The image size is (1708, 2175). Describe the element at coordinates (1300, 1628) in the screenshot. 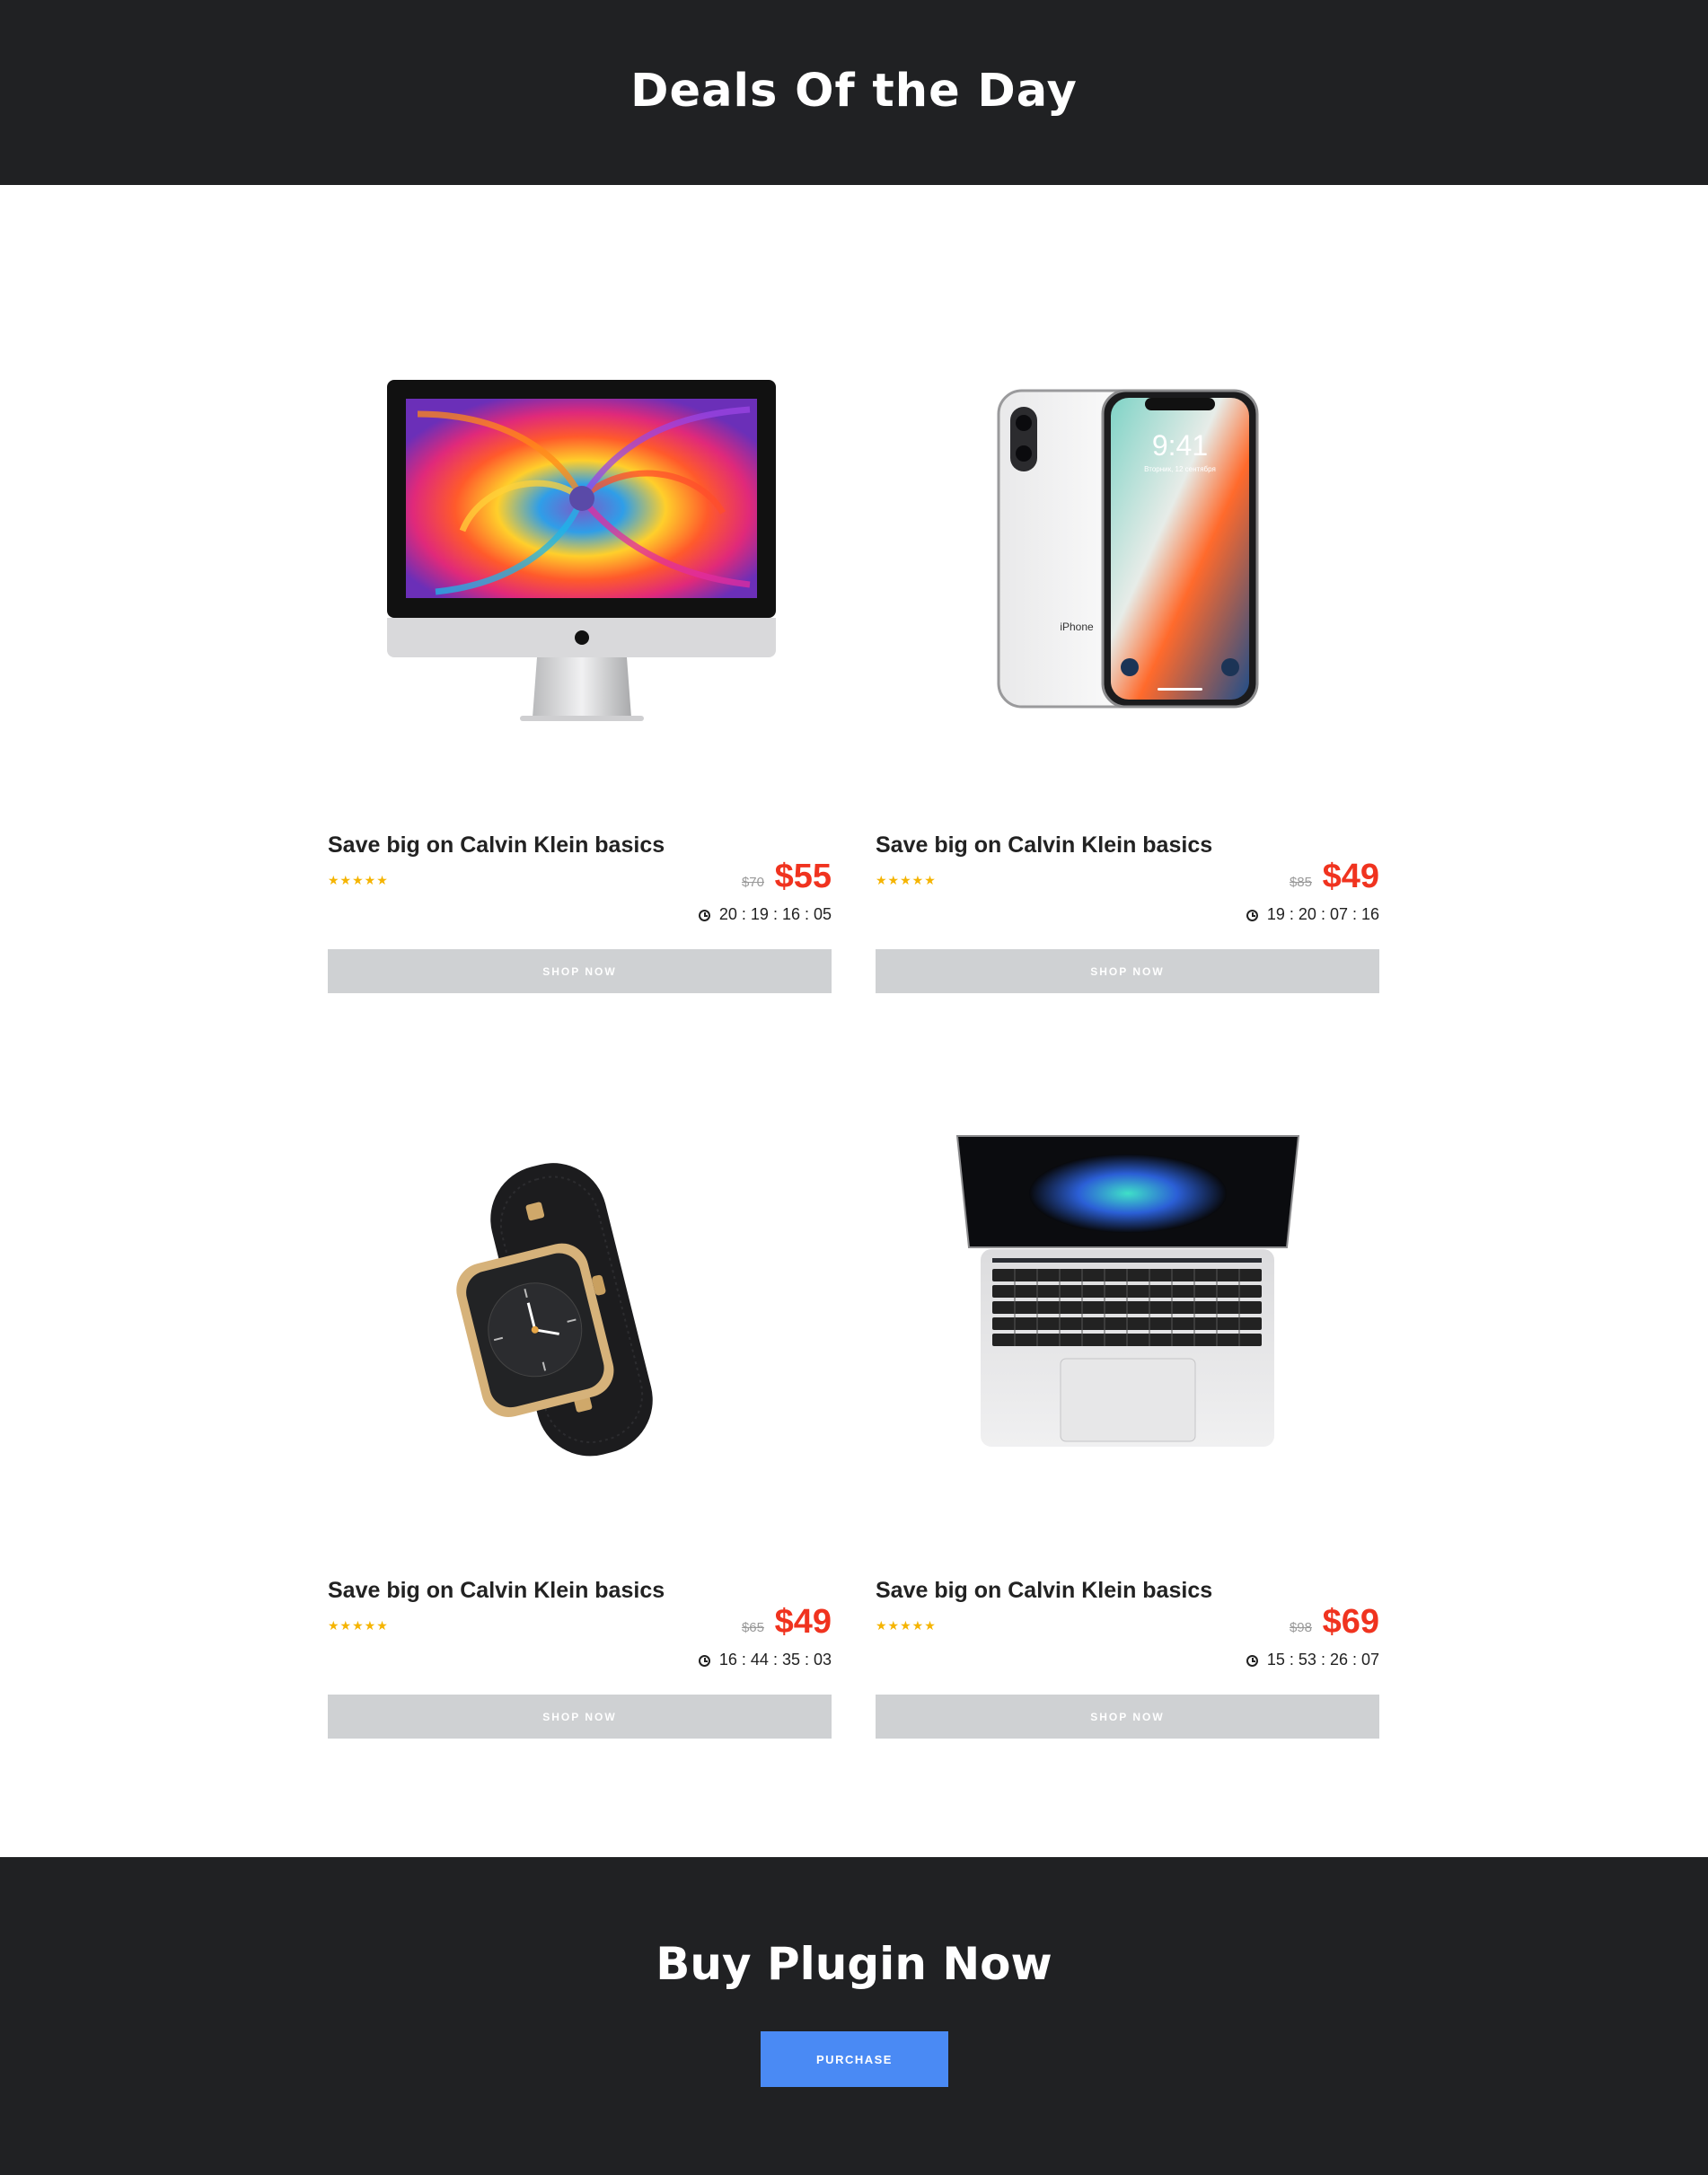

I see `old-price: $98` at that location.